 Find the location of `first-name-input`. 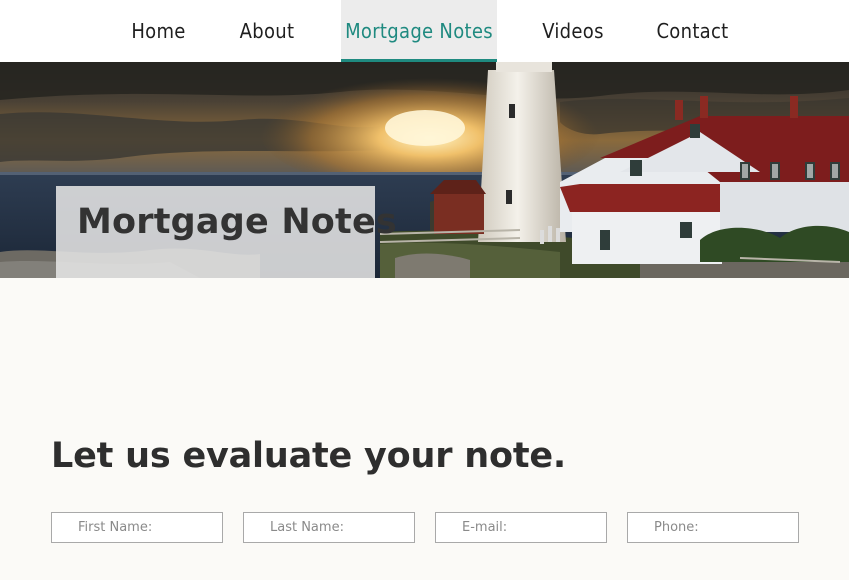

first-name-input is located at coordinates (137, 527).